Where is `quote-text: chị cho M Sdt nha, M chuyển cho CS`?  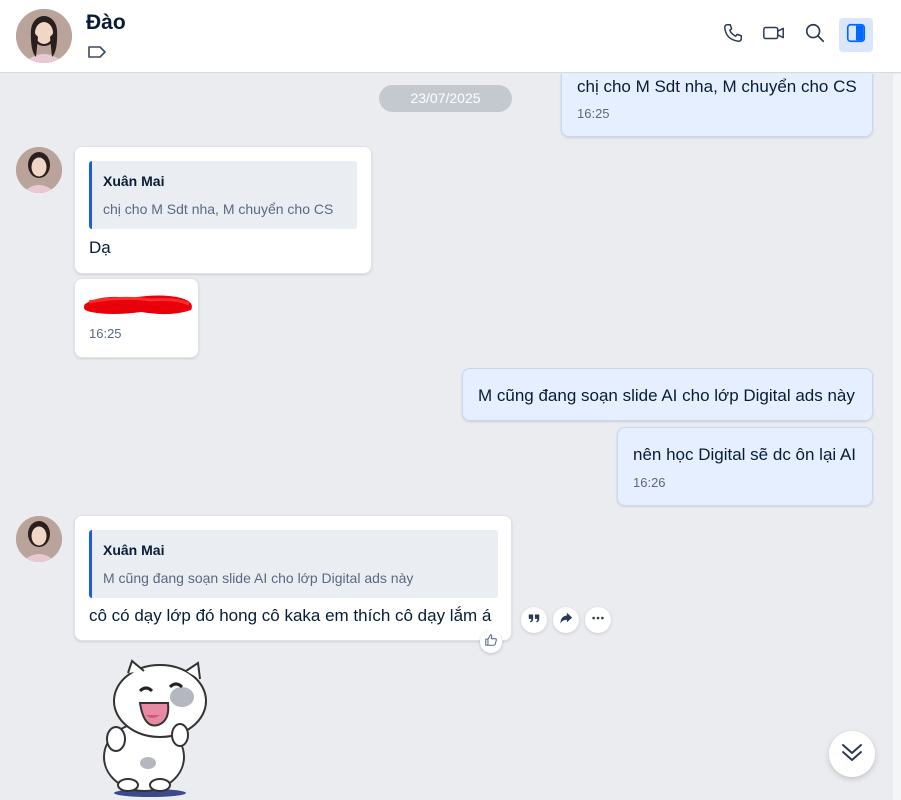 quote-text: chị cho M Sdt nha, M chuyển cho CS is located at coordinates (218, 209).